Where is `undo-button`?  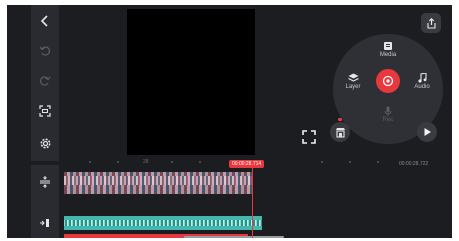
undo-button is located at coordinates (45, 51).